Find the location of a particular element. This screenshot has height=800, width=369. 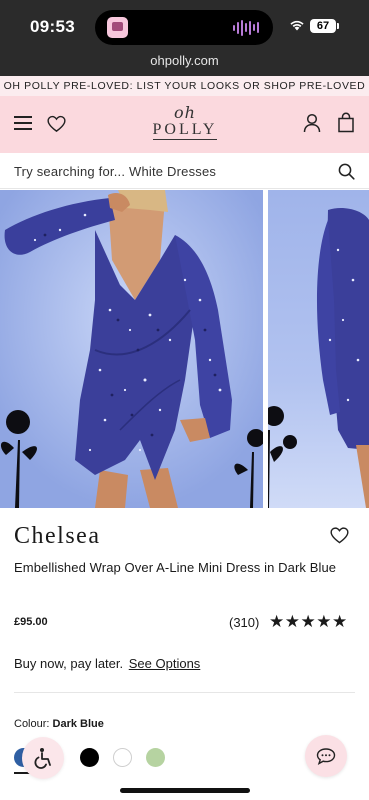

logo-wordmark: POLLY is located at coordinates (185, 129).